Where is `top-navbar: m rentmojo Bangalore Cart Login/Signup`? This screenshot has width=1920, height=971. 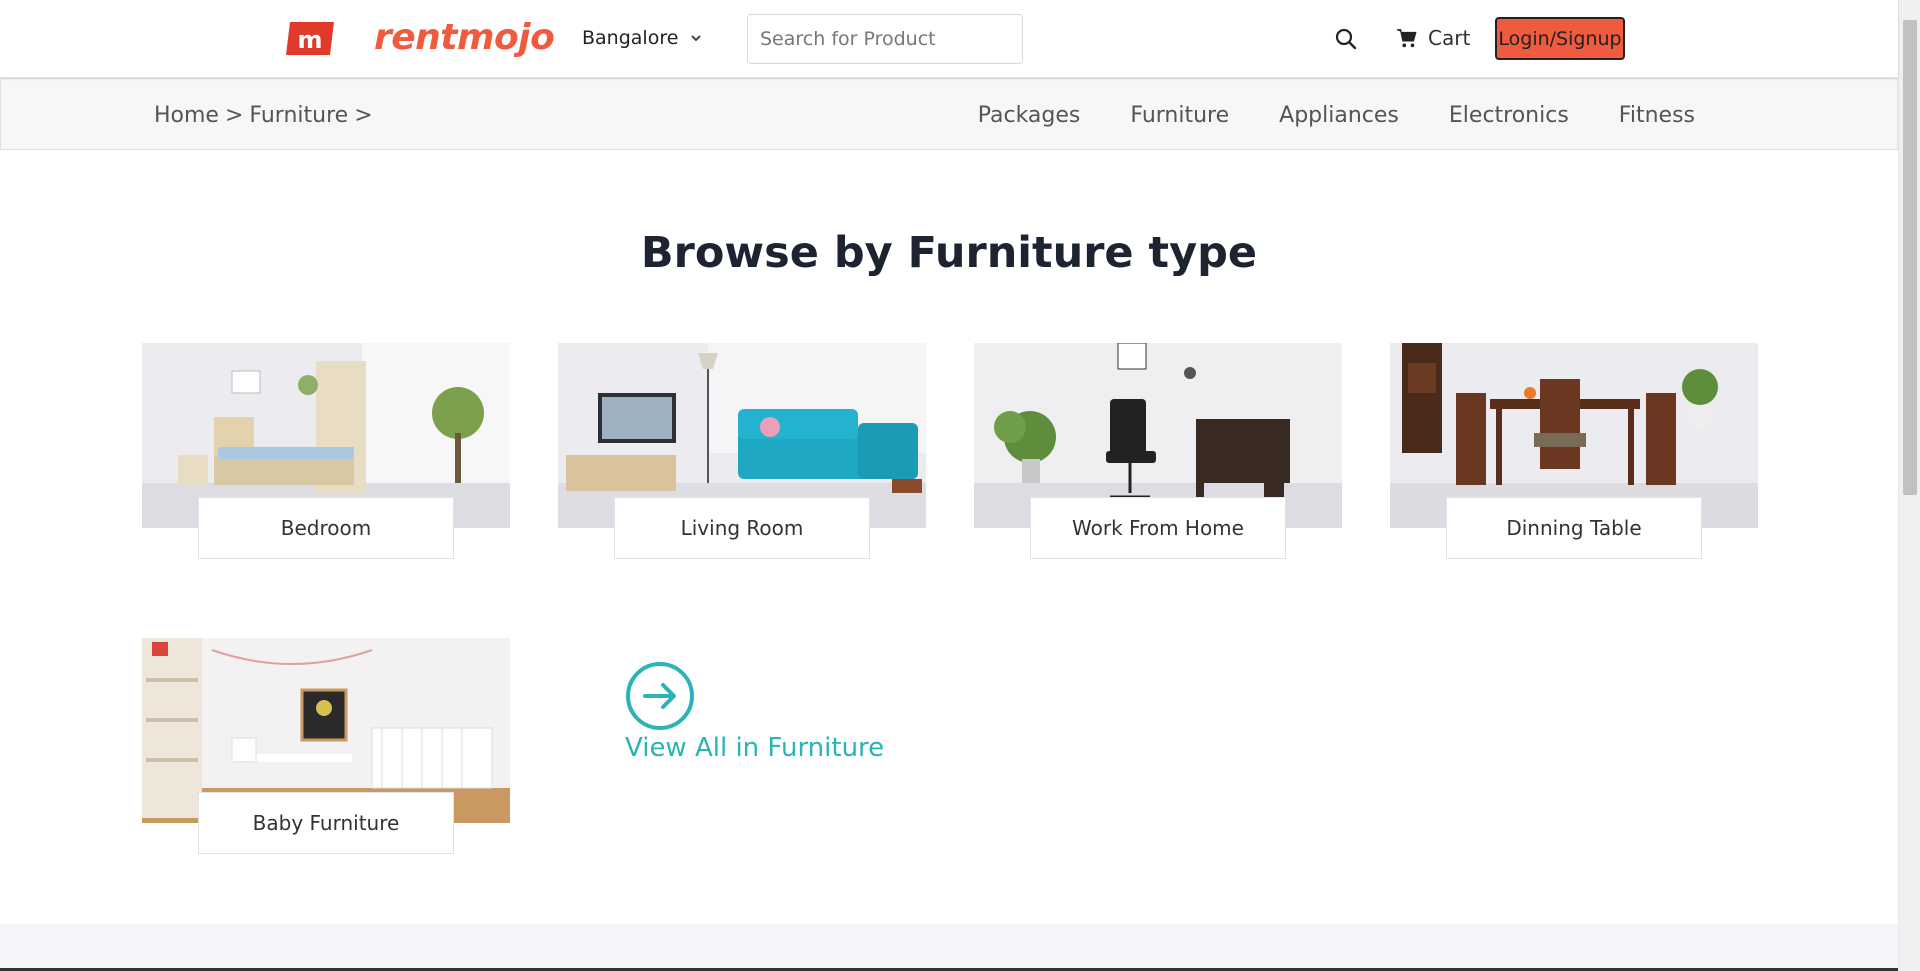 top-navbar: m rentmojo Bangalore Cart Login/Signup is located at coordinates (949, 39).